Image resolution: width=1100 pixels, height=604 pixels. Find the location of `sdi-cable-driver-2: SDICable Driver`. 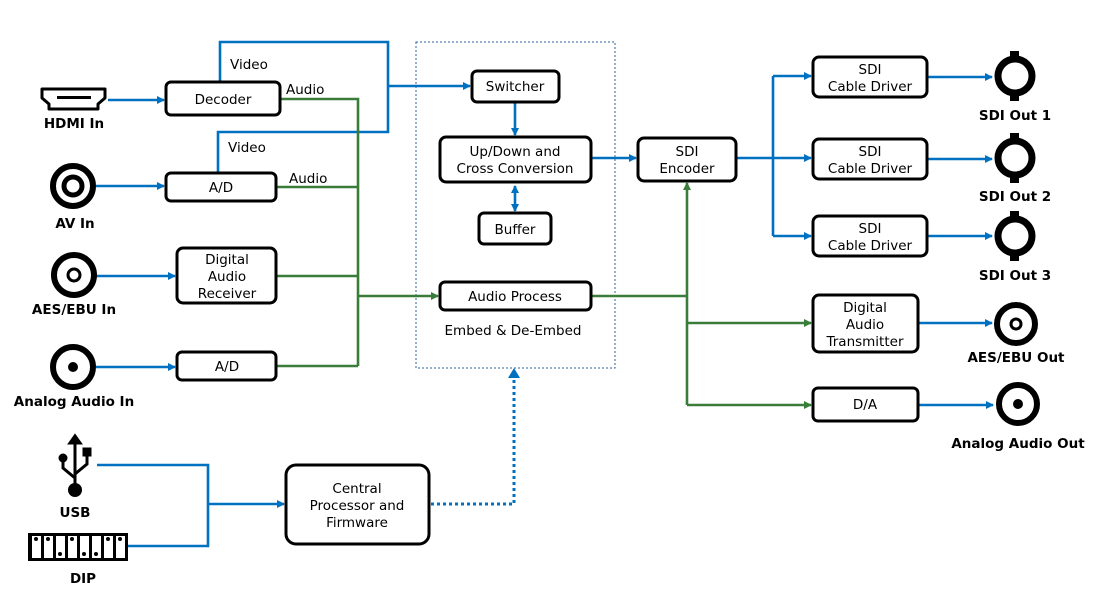

sdi-cable-driver-2: SDICable Driver is located at coordinates (870, 159).